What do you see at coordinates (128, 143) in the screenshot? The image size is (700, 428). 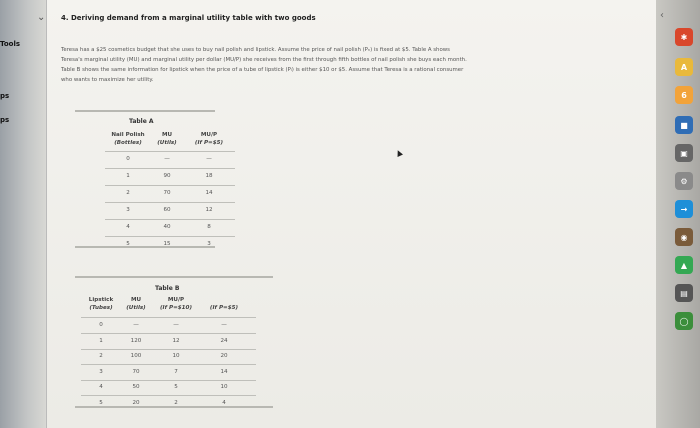 I see `table-a-col1-unit: (Bottles)` at bounding box center [128, 143].